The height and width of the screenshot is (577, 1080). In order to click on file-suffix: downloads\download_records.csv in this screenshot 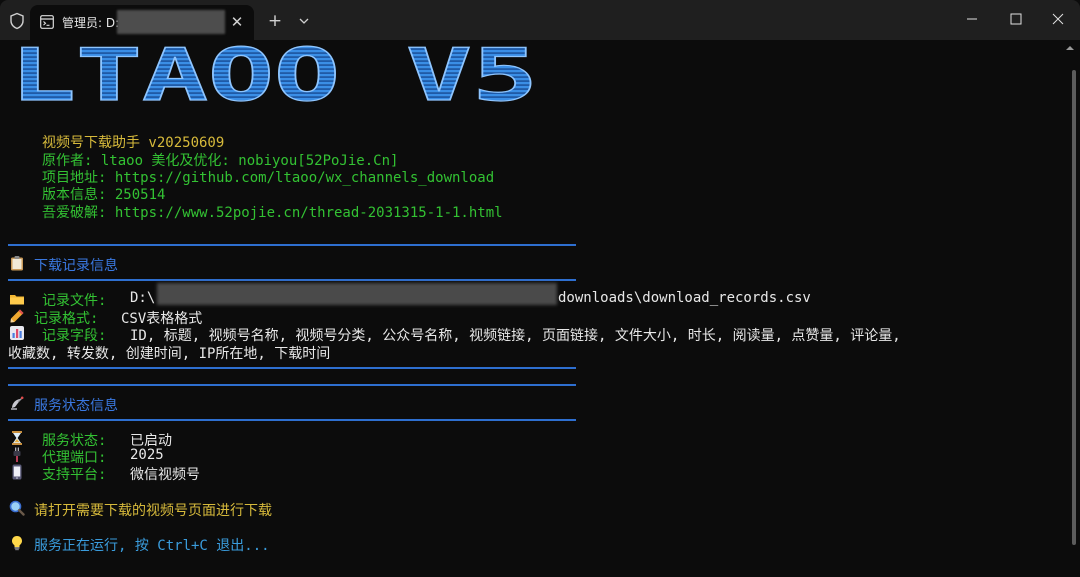, I will do `click(684, 298)`.